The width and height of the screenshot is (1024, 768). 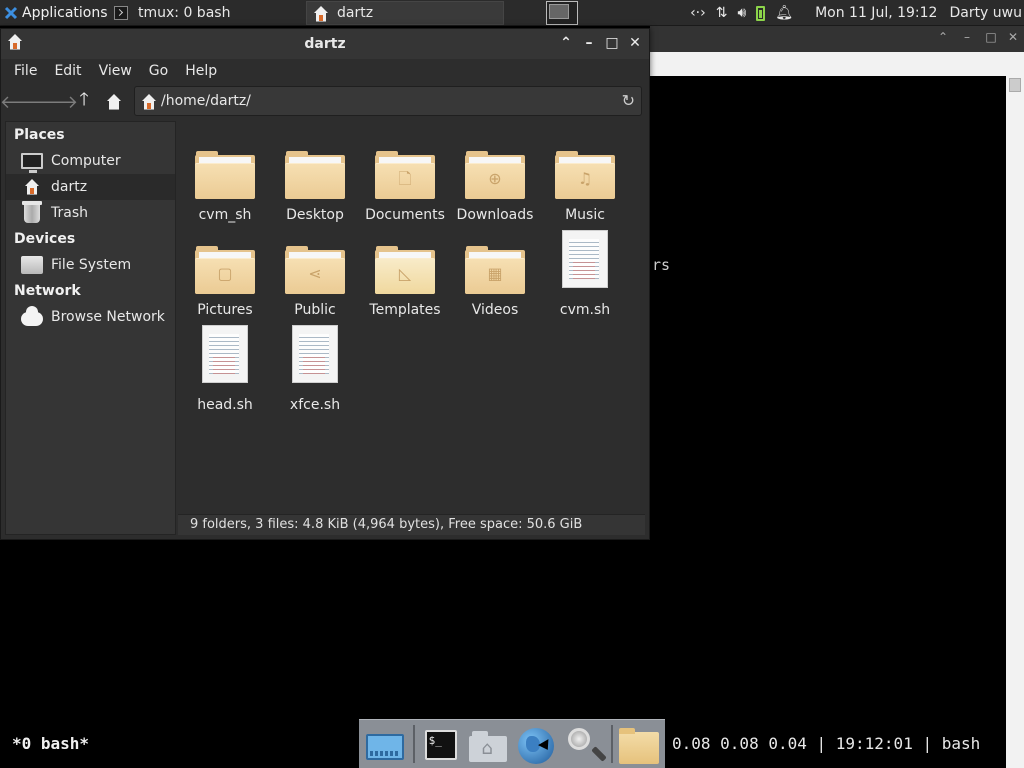 I want to click on search-launcher, so click(x=584, y=744).